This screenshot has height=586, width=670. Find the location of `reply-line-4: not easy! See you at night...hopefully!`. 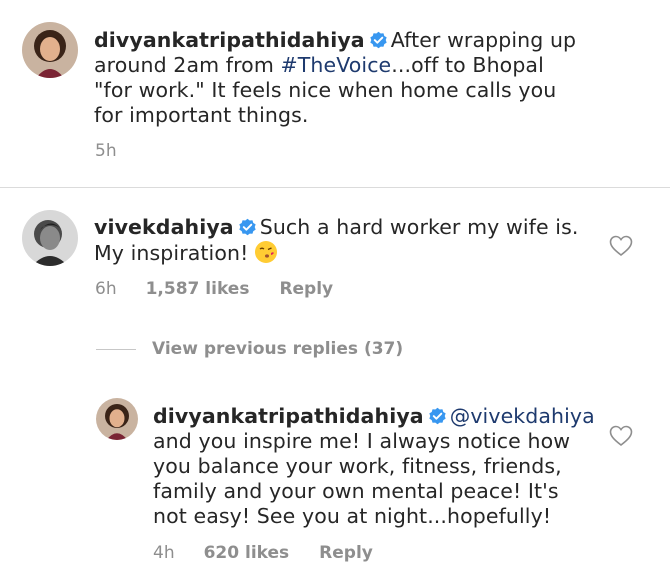

reply-line-4: not easy! See you at night...hopefully! is located at coordinates (352, 516).